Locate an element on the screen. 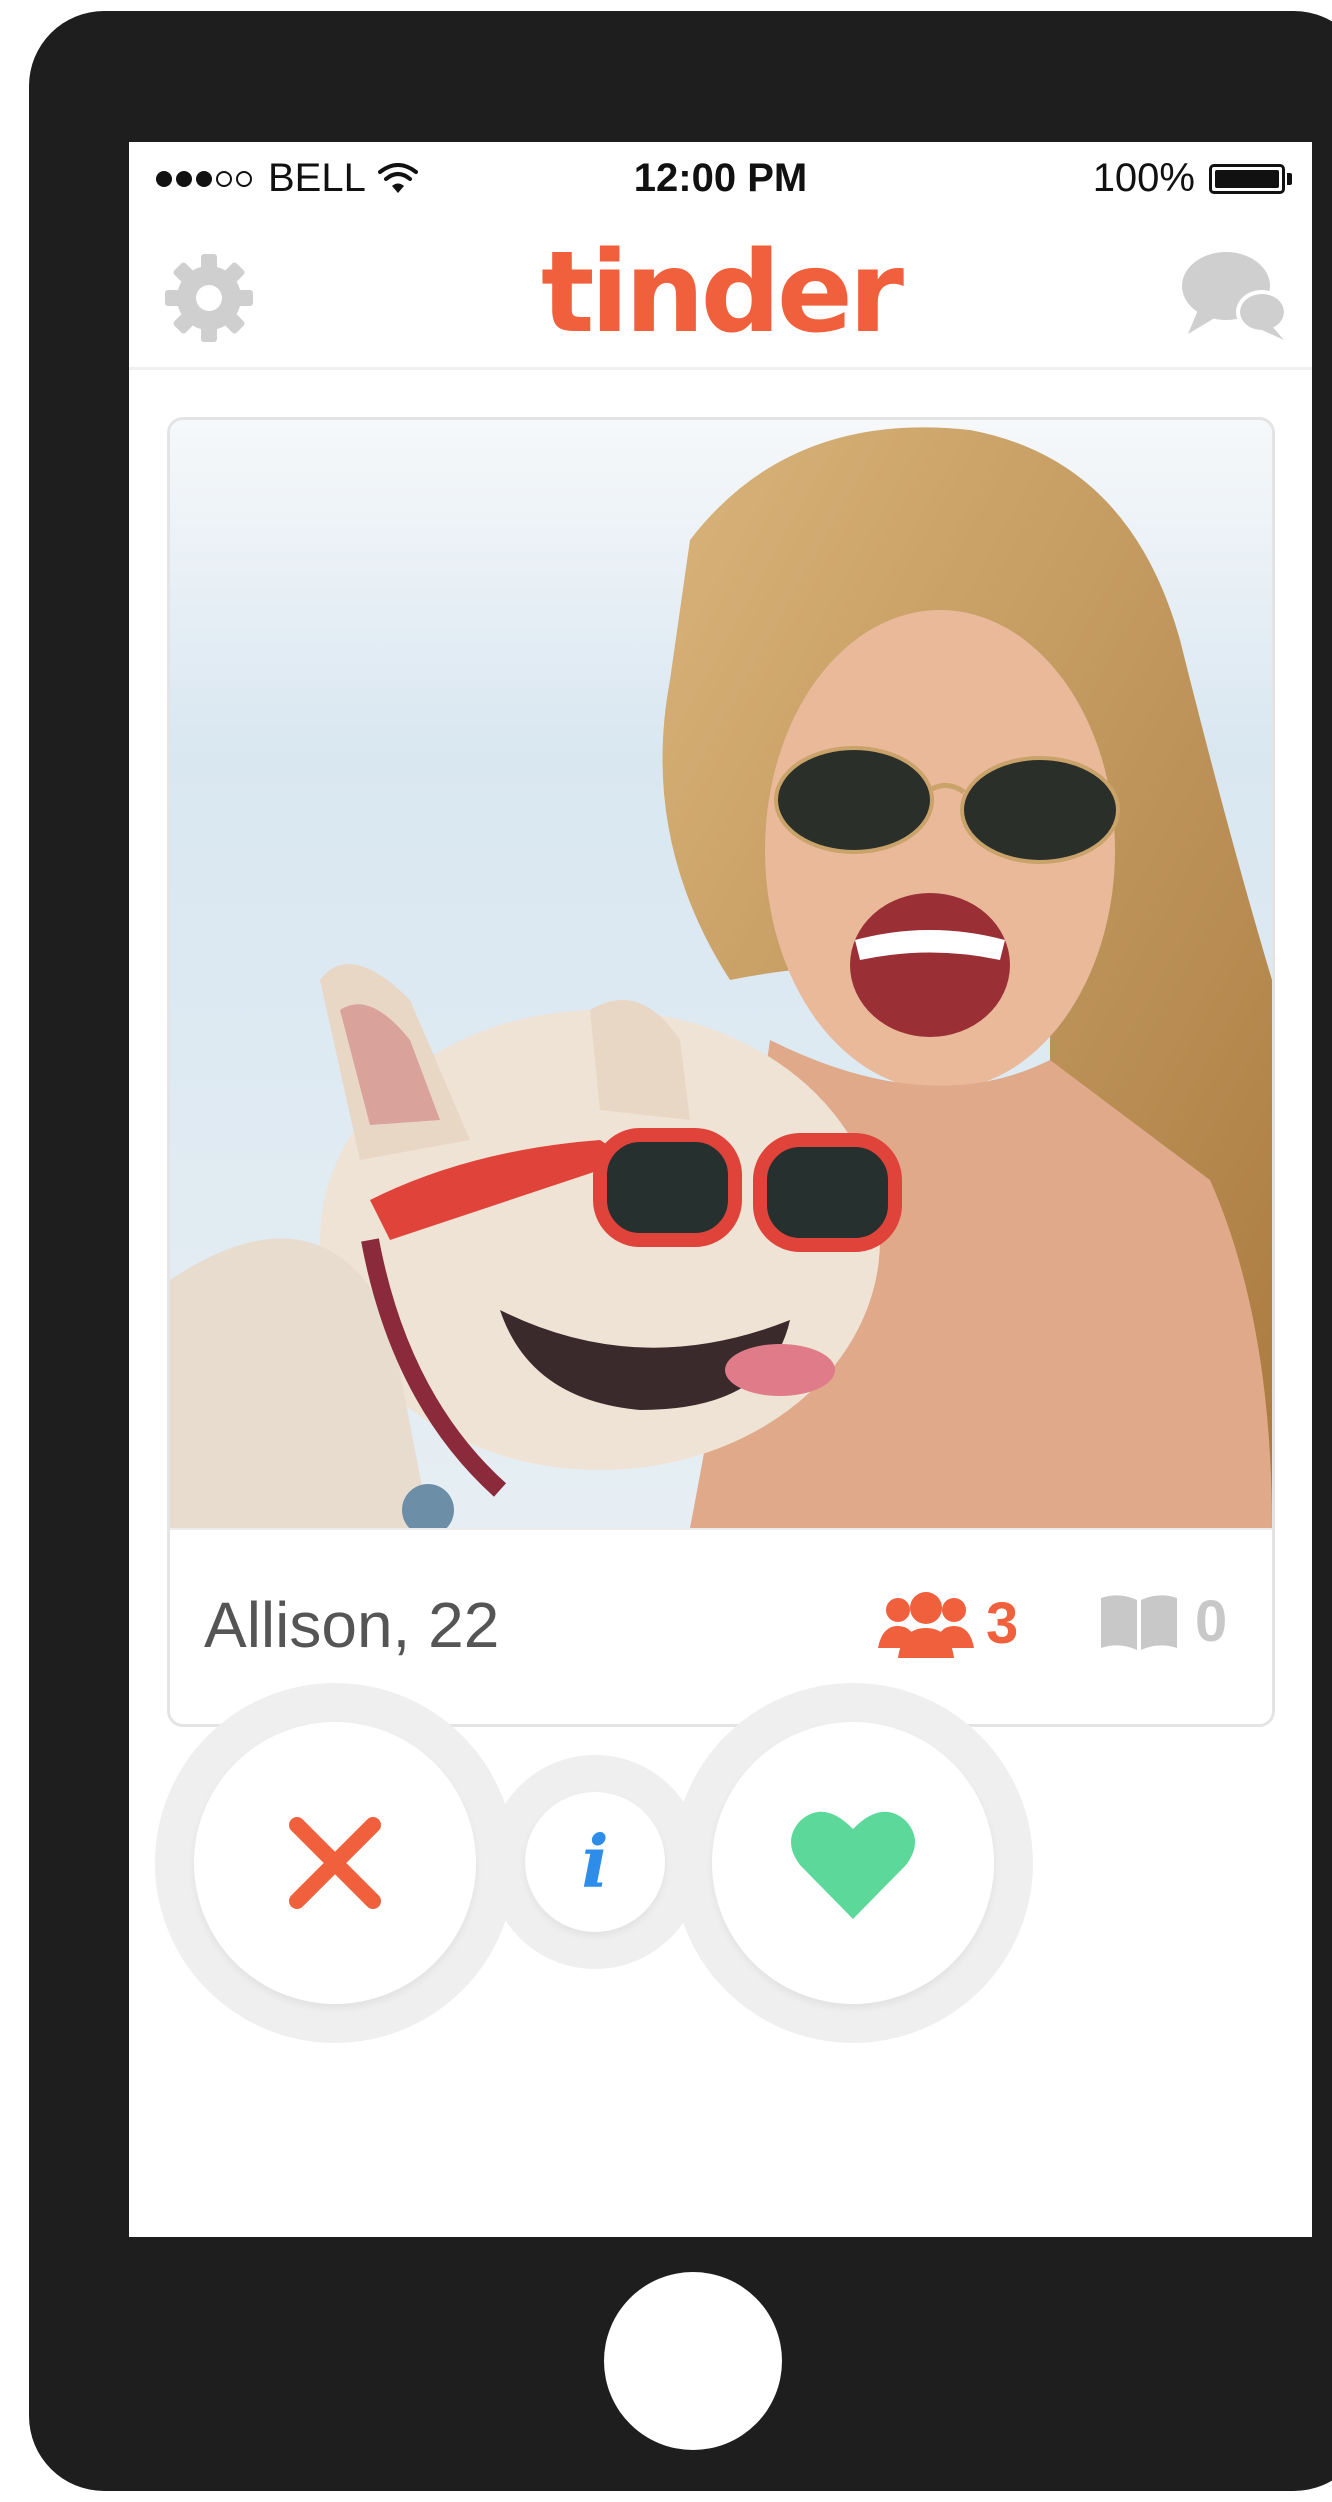 The width and height of the screenshot is (1332, 2502). info-button: i is located at coordinates (595, 1862).